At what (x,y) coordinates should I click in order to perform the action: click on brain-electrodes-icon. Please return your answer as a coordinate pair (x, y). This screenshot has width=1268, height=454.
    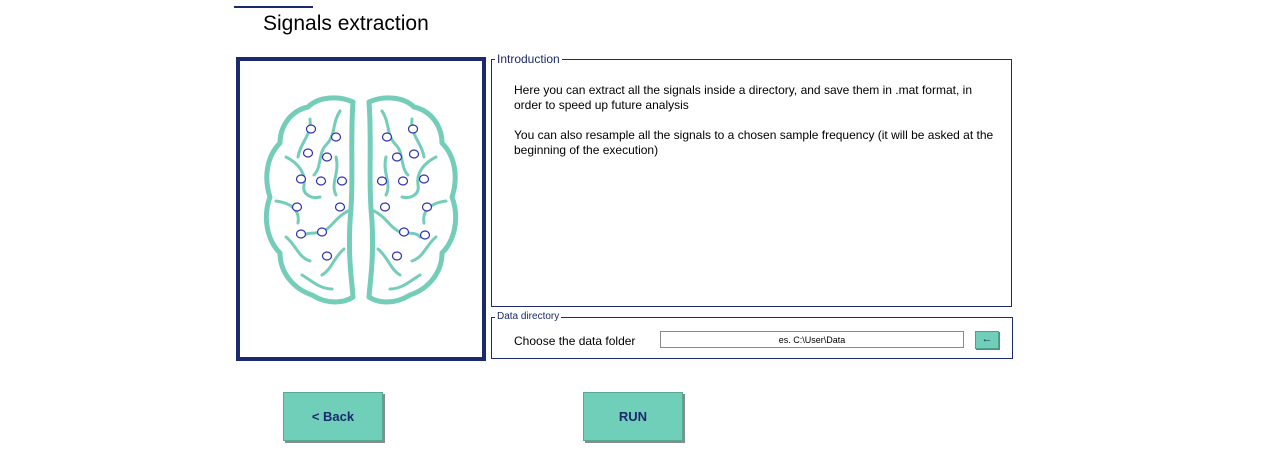
    Looking at the image, I should click on (361, 200).